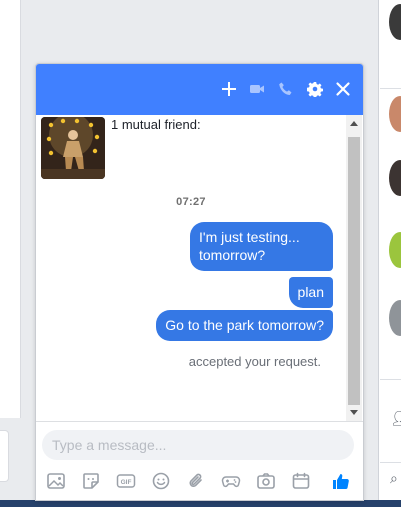 The image size is (401, 507). What do you see at coordinates (199, 89) in the screenshot?
I see `chat-header` at bounding box center [199, 89].